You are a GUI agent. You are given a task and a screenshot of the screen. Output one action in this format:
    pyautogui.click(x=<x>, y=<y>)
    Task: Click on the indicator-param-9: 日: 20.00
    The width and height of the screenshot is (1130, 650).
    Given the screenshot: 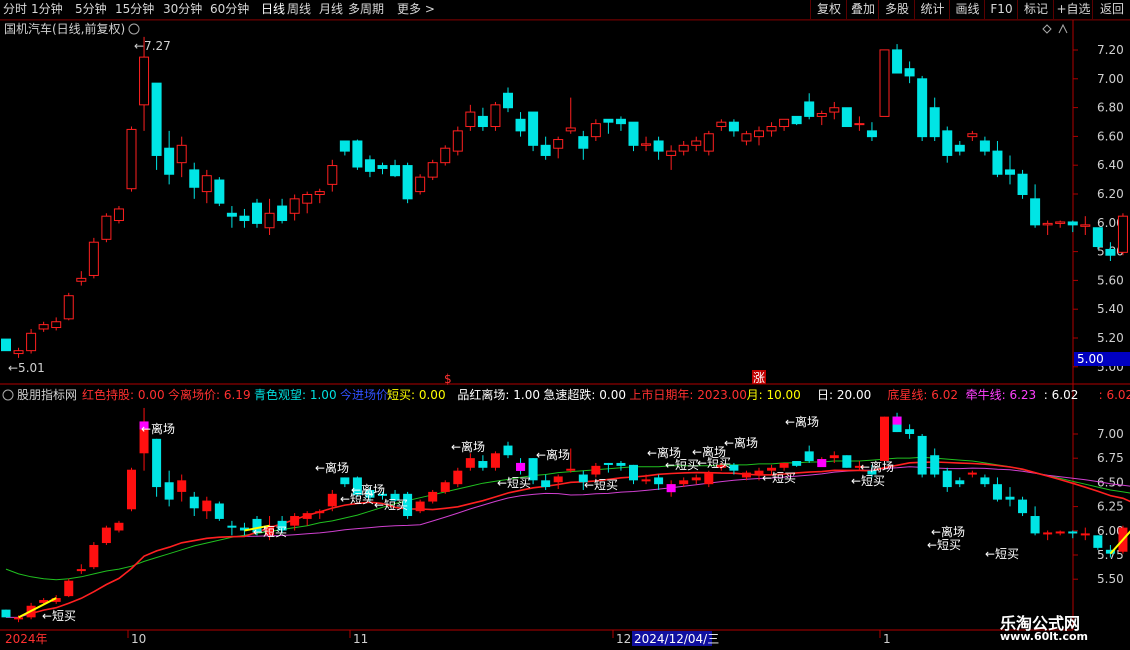 What is the action you would take?
    pyautogui.click(x=844, y=395)
    